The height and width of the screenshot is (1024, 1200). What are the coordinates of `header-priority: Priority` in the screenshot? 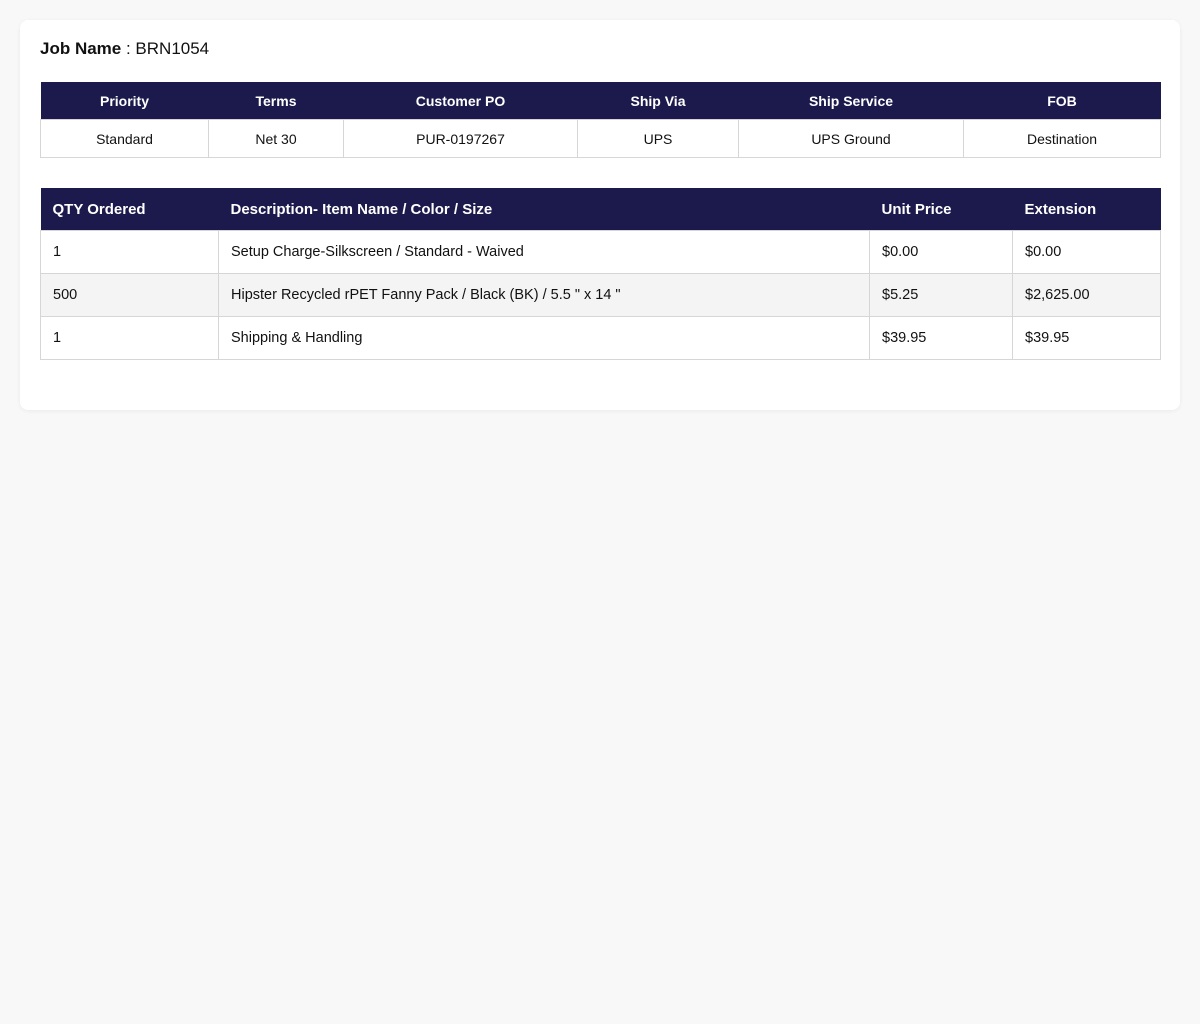 It's located at (124, 101).